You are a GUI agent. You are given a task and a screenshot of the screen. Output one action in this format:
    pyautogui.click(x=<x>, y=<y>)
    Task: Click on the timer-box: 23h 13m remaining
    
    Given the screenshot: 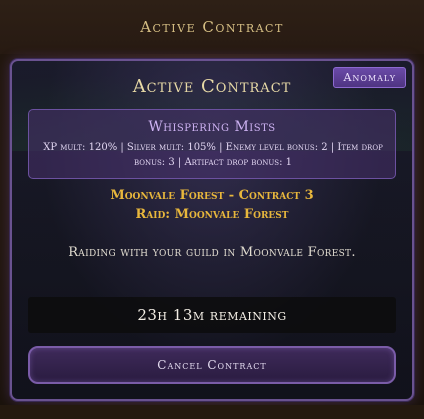 What is the action you would take?
    pyautogui.click(x=212, y=315)
    